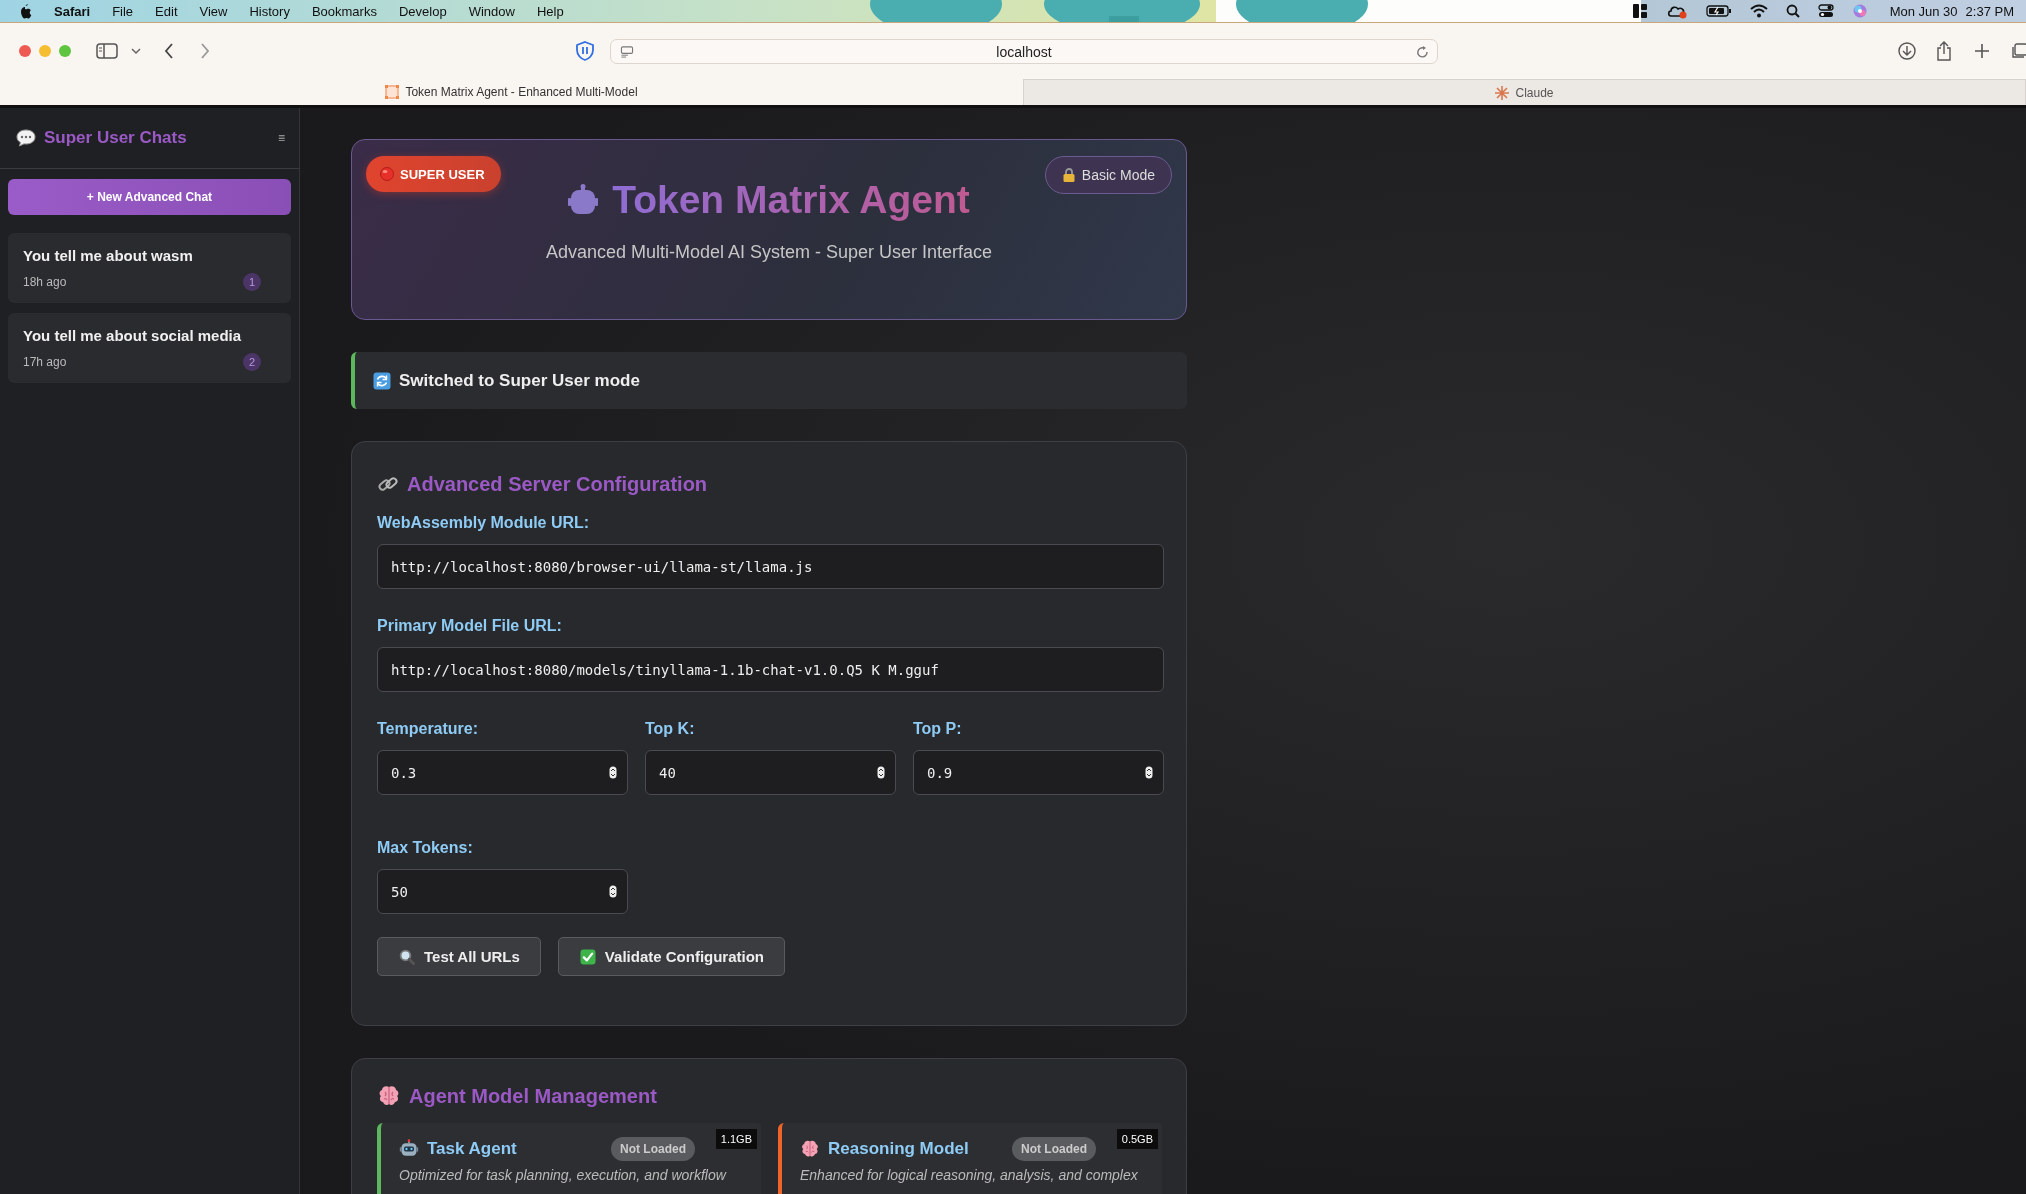 Image resolution: width=2026 pixels, height=1194 pixels. Describe the element at coordinates (433, 174) in the screenshot. I see `super-user-badge: SUPER USER` at that location.